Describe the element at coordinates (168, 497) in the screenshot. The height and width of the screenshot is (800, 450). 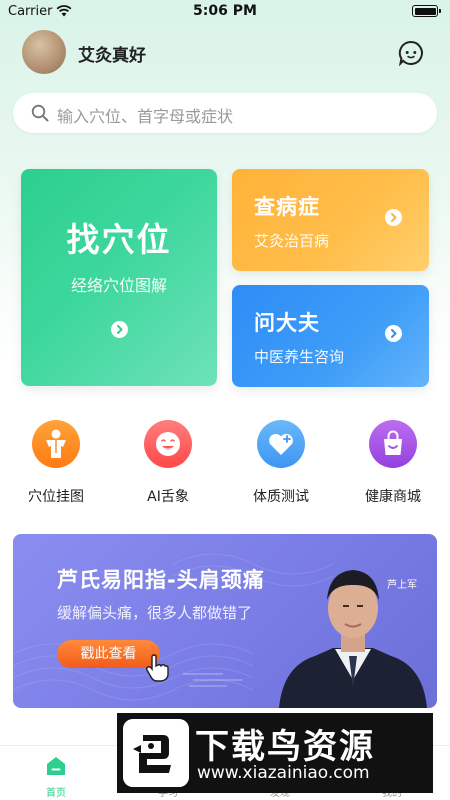
I see `tool-label: AI舌象` at that location.